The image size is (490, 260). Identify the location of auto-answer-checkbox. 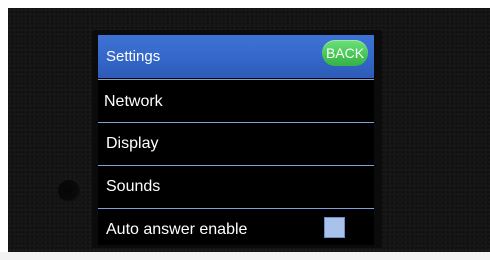
(334, 227).